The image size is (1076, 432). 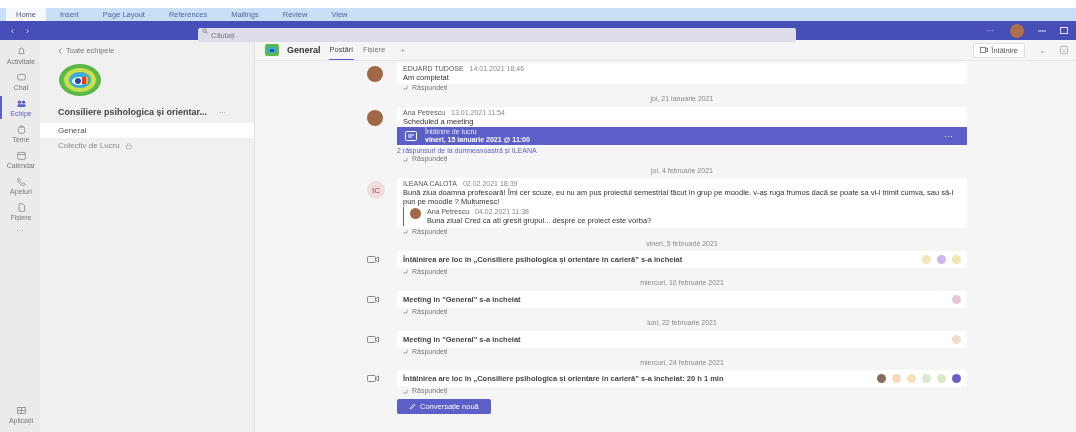 I want to click on bell-icon, so click(x=21, y=51).